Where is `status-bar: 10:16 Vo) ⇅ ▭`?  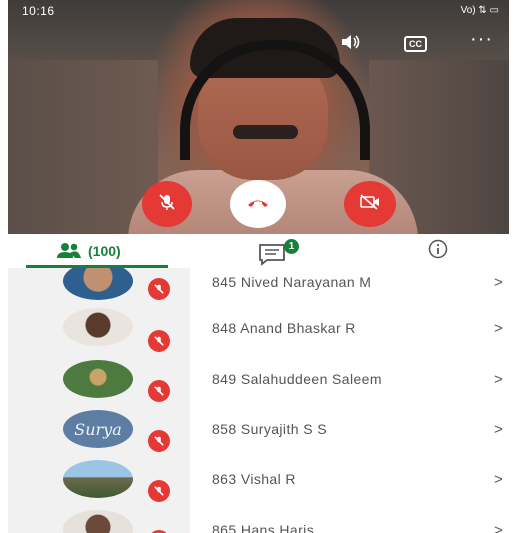 status-bar: 10:16 Vo) ⇅ ▭ is located at coordinates (258, 11).